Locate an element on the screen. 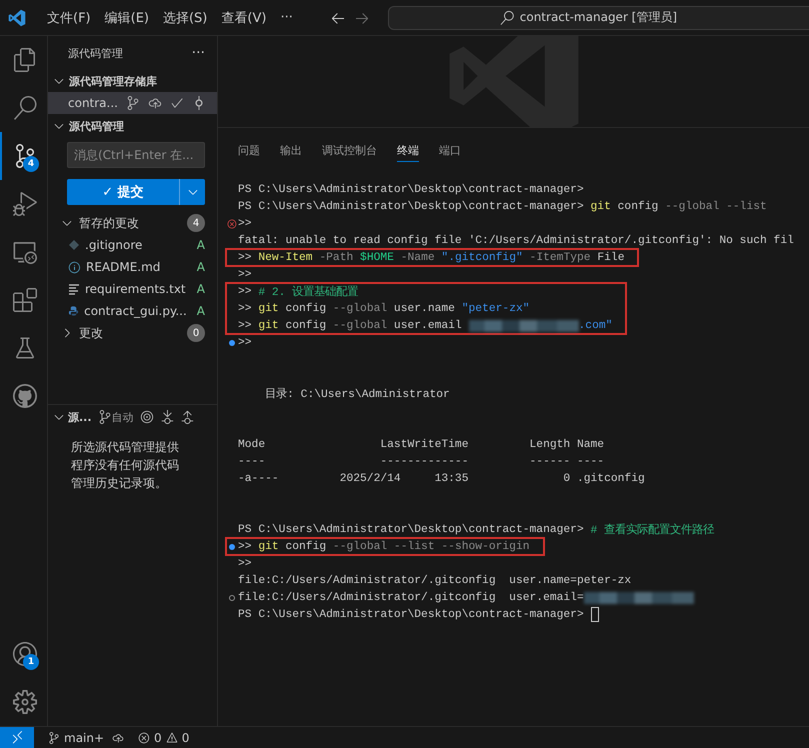 The width and height of the screenshot is (809, 748). file-row: README.md A is located at coordinates (132, 267).